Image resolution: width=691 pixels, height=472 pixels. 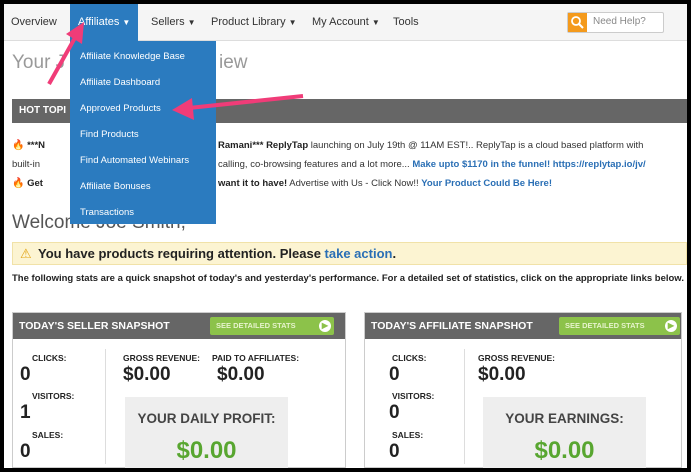 I want to click on seller-panel-title: TODAY'S SELLER SNAPSHOT, so click(x=94, y=326).